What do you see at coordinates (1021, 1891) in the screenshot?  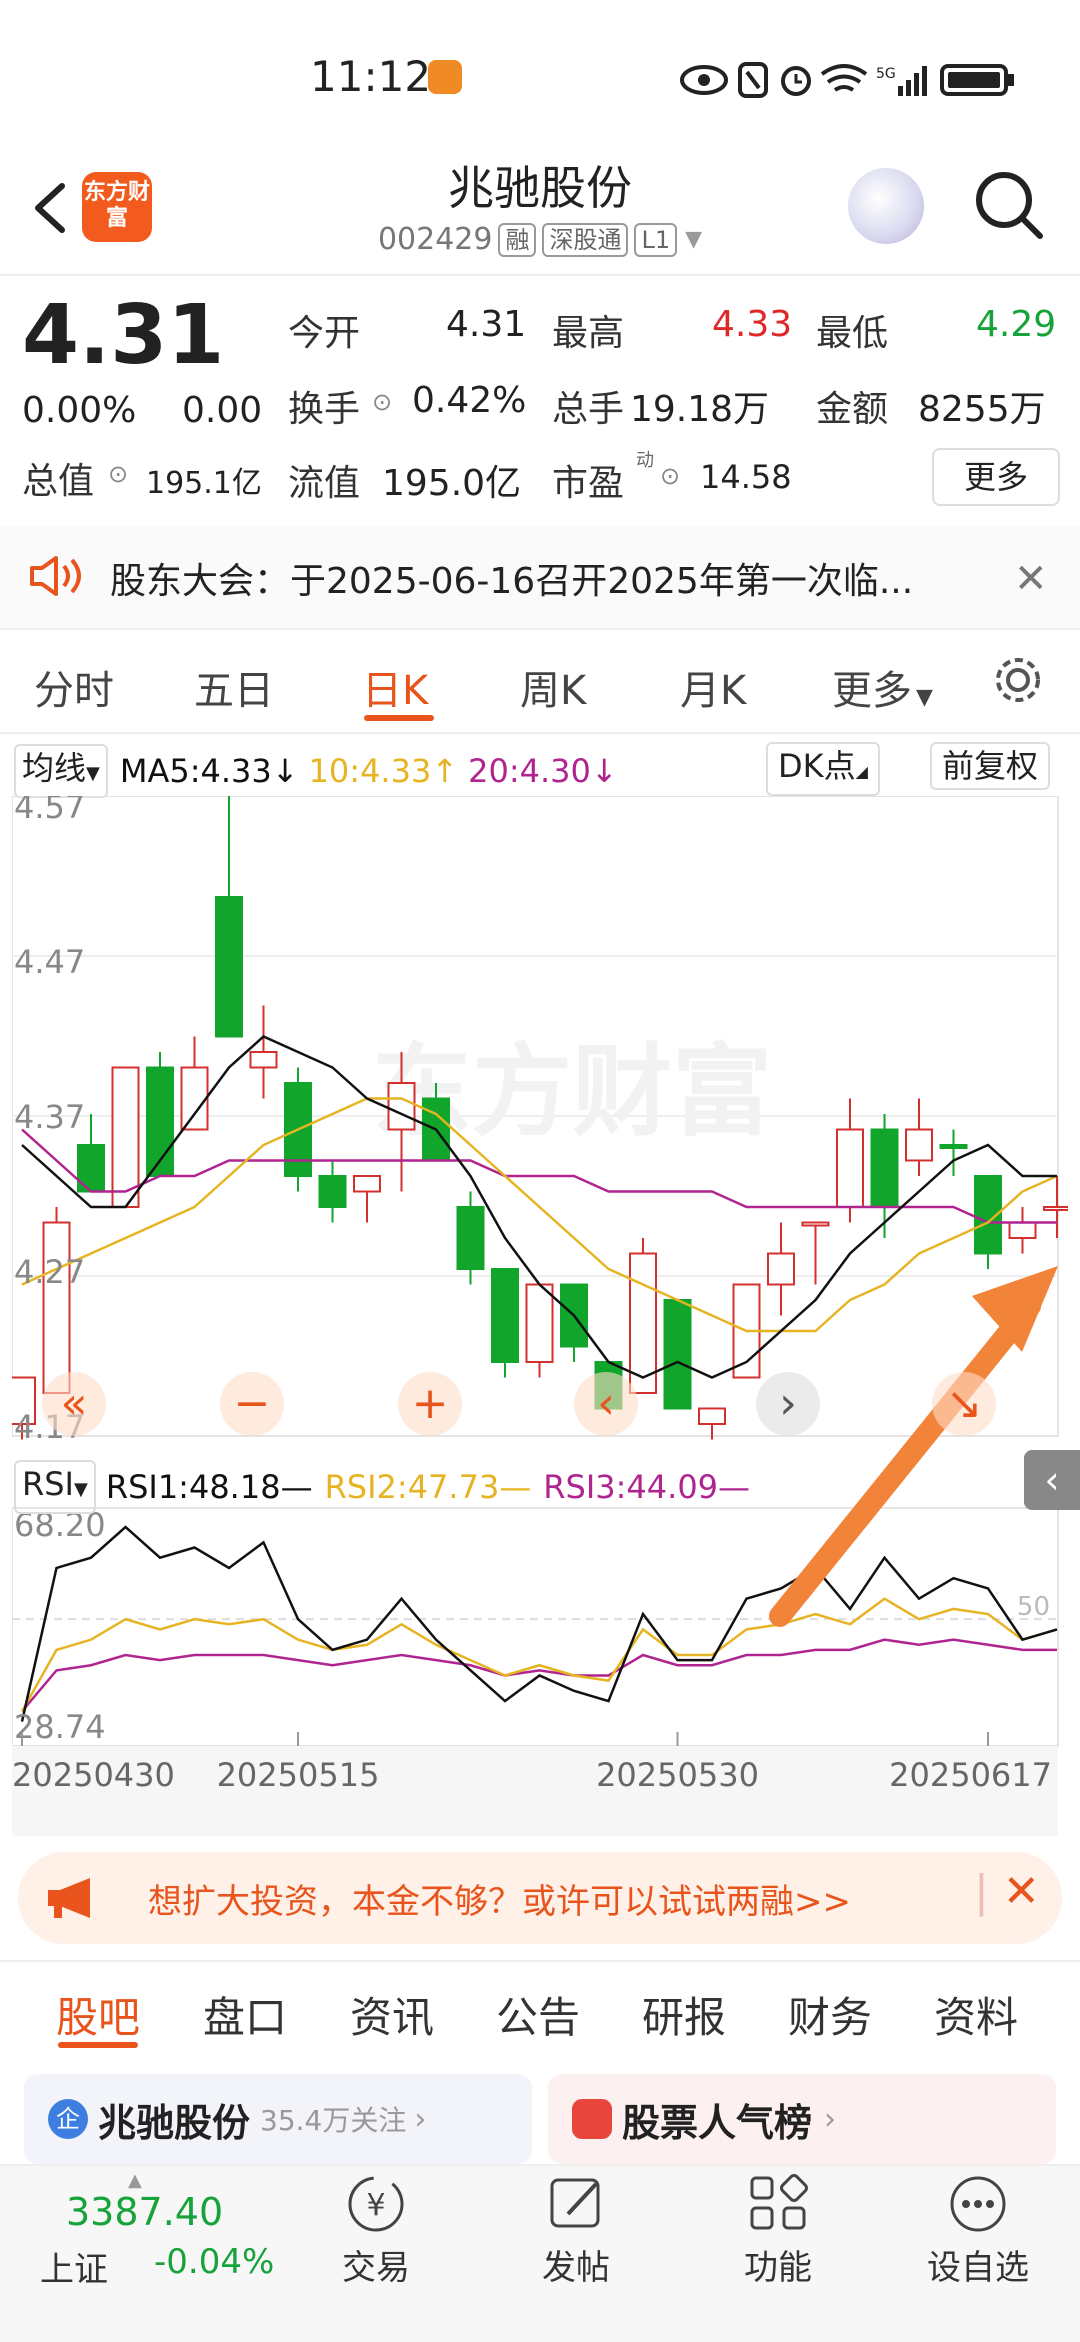 I see `close-icon: ✕` at bounding box center [1021, 1891].